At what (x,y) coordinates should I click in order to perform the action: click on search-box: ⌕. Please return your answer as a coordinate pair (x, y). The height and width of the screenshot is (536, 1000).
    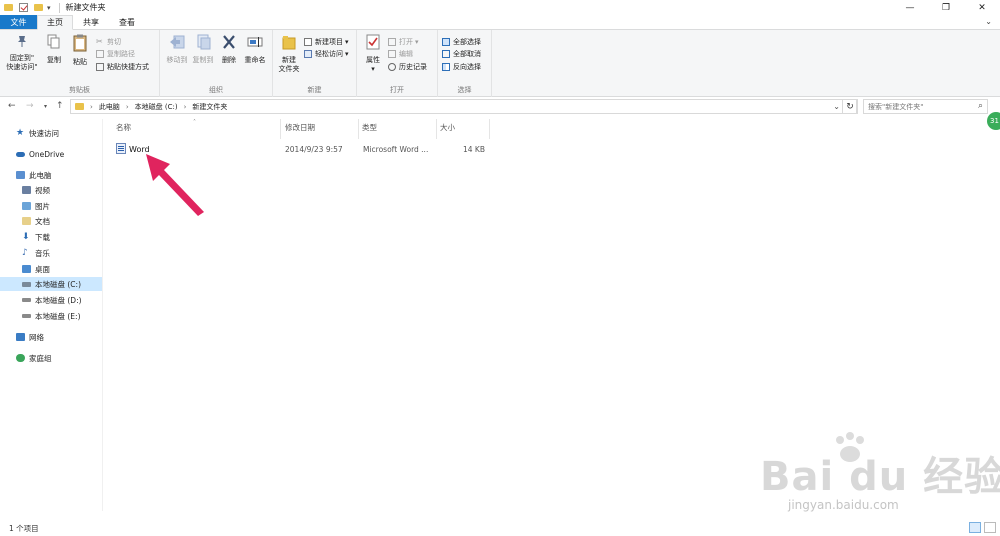
    Looking at the image, I should click on (925, 106).